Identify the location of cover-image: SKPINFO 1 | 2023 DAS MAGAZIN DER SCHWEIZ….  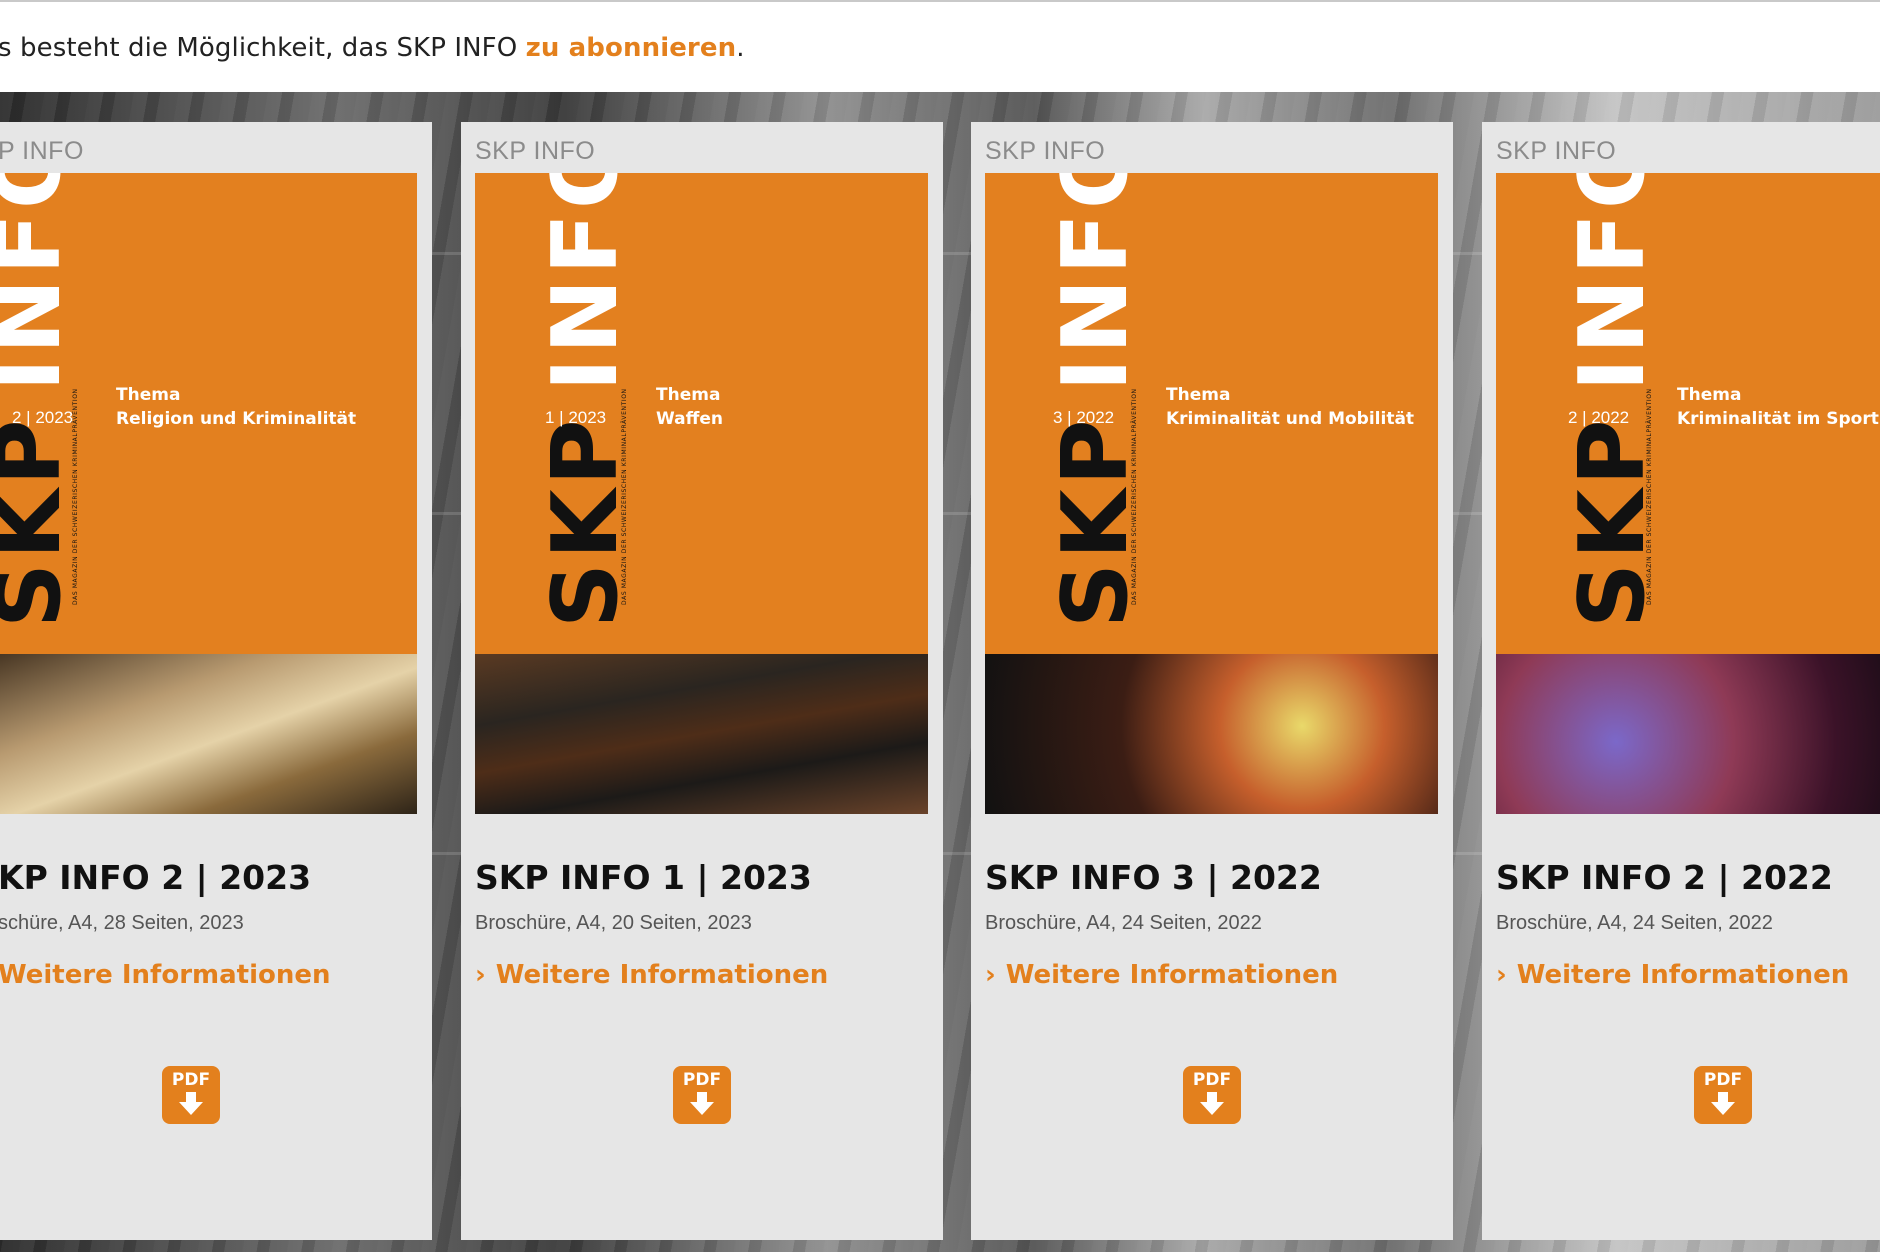
(701, 493).